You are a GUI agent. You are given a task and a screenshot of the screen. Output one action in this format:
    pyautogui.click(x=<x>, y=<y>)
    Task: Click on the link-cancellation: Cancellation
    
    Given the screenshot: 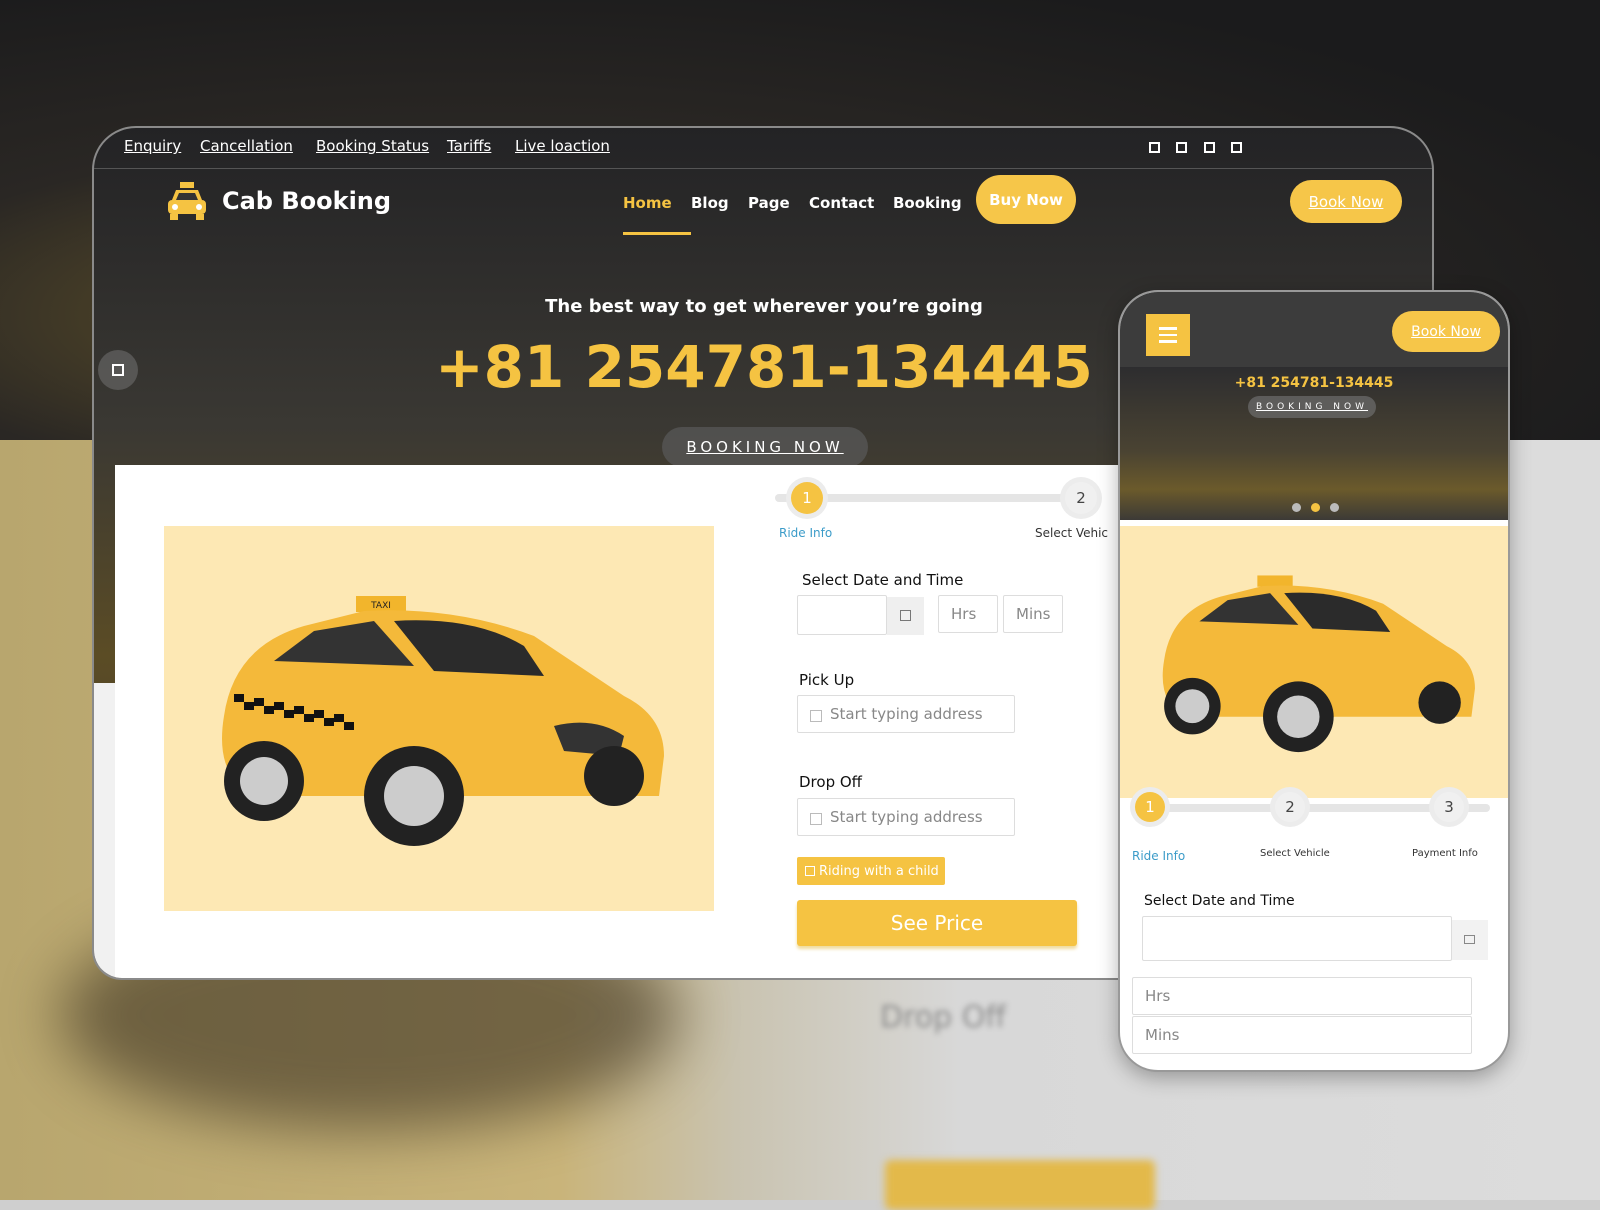 What is the action you would take?
    pyautogui.click(x=246, y=146)
    